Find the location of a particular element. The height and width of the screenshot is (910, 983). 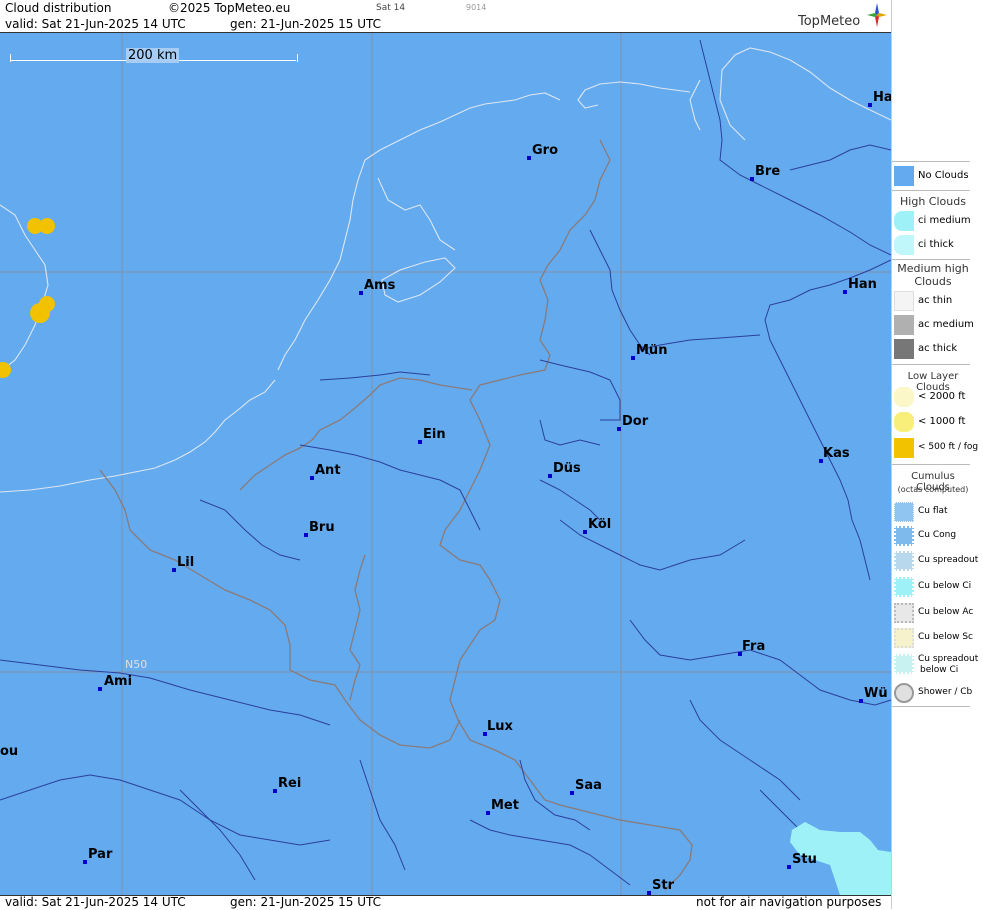

legend-cu-below-ac: Cu below Ac is located at coordinates (938, 613).